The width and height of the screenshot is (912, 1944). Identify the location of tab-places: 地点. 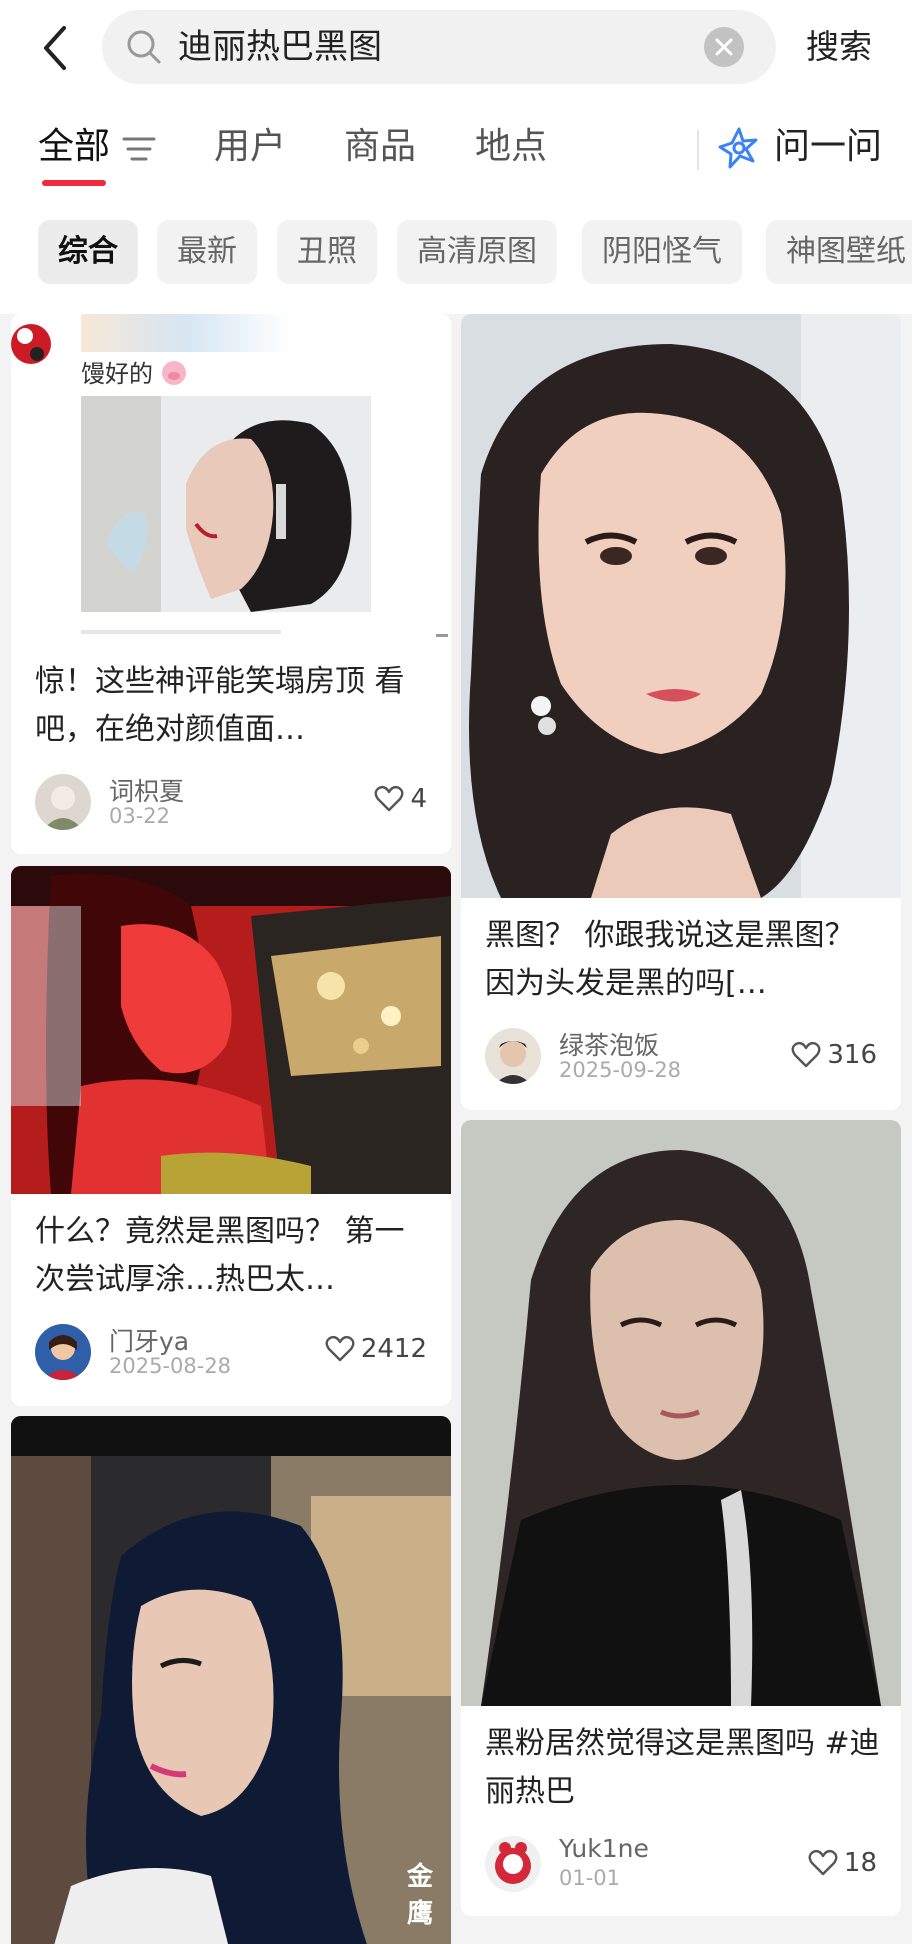
(511, 147).